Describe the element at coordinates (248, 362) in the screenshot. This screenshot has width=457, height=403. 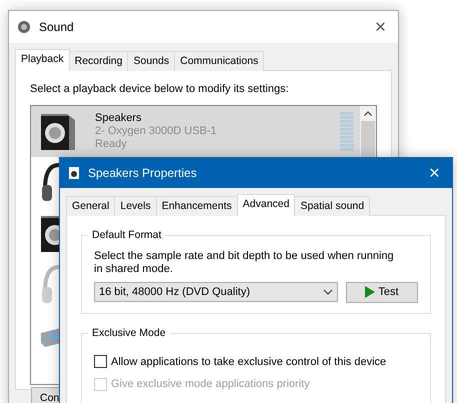
I see `checkbox-label: Allow applications to take exclusive control of this device` at that location.